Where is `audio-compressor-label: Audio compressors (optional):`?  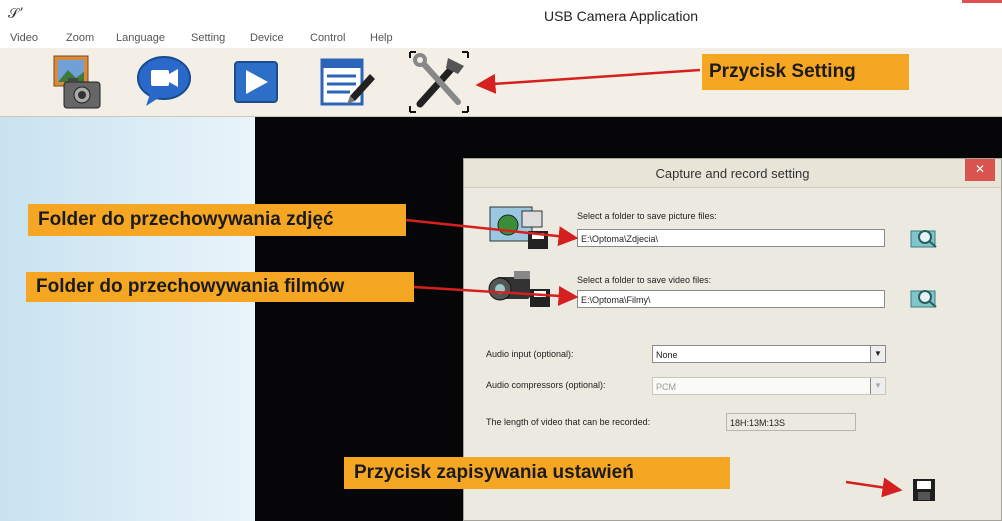
audio-compressor-label: Audio compressors (optional): is located at coordinates (546, 385).